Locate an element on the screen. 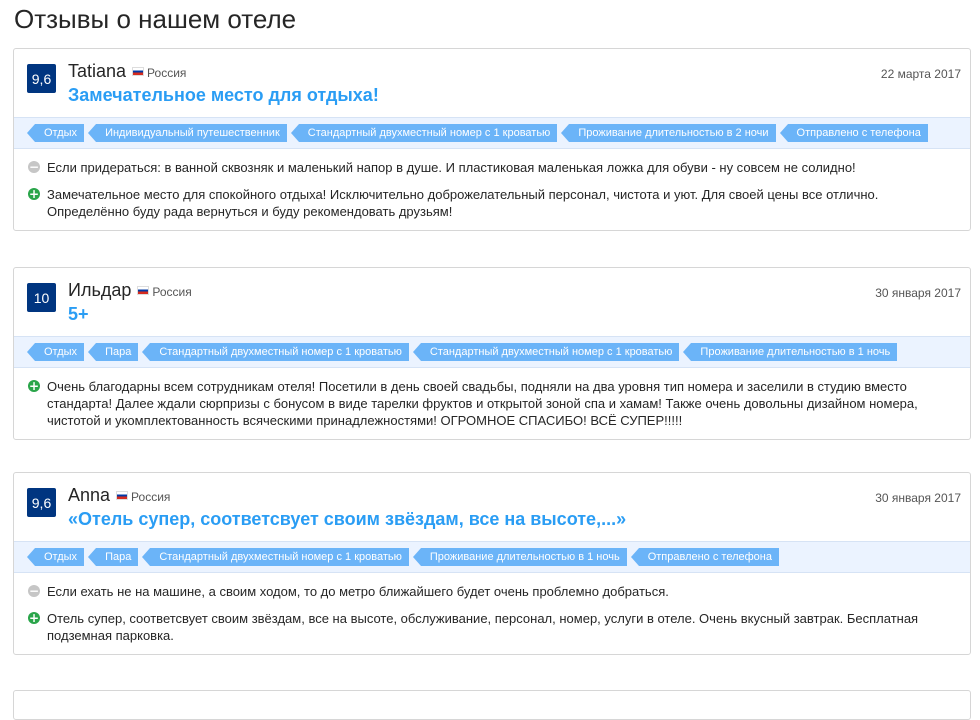  review-score: 10 is located at coordinates (41, 297).